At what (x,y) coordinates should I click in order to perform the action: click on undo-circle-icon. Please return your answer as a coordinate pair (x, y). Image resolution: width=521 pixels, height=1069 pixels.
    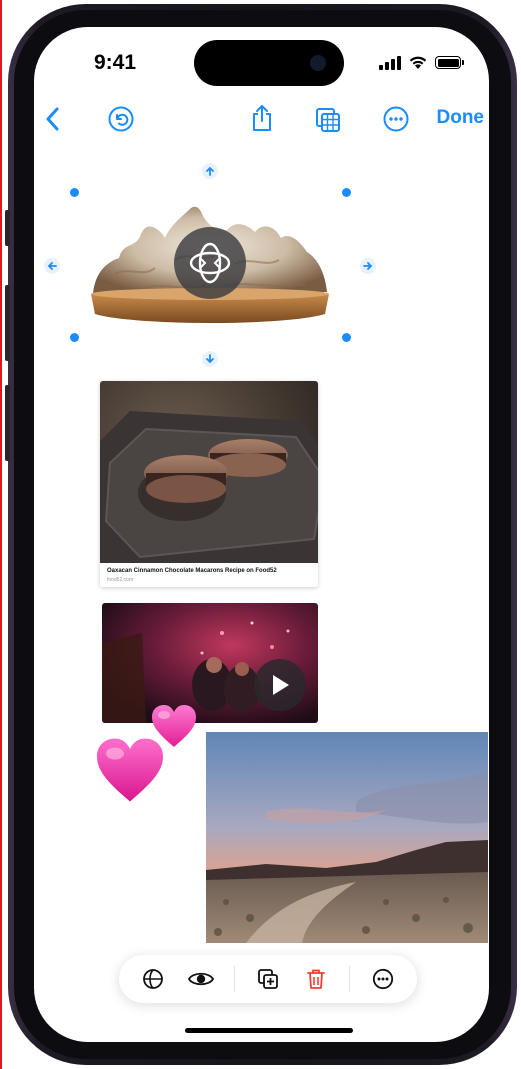
    Looking at the image, I should click on (121, 119).